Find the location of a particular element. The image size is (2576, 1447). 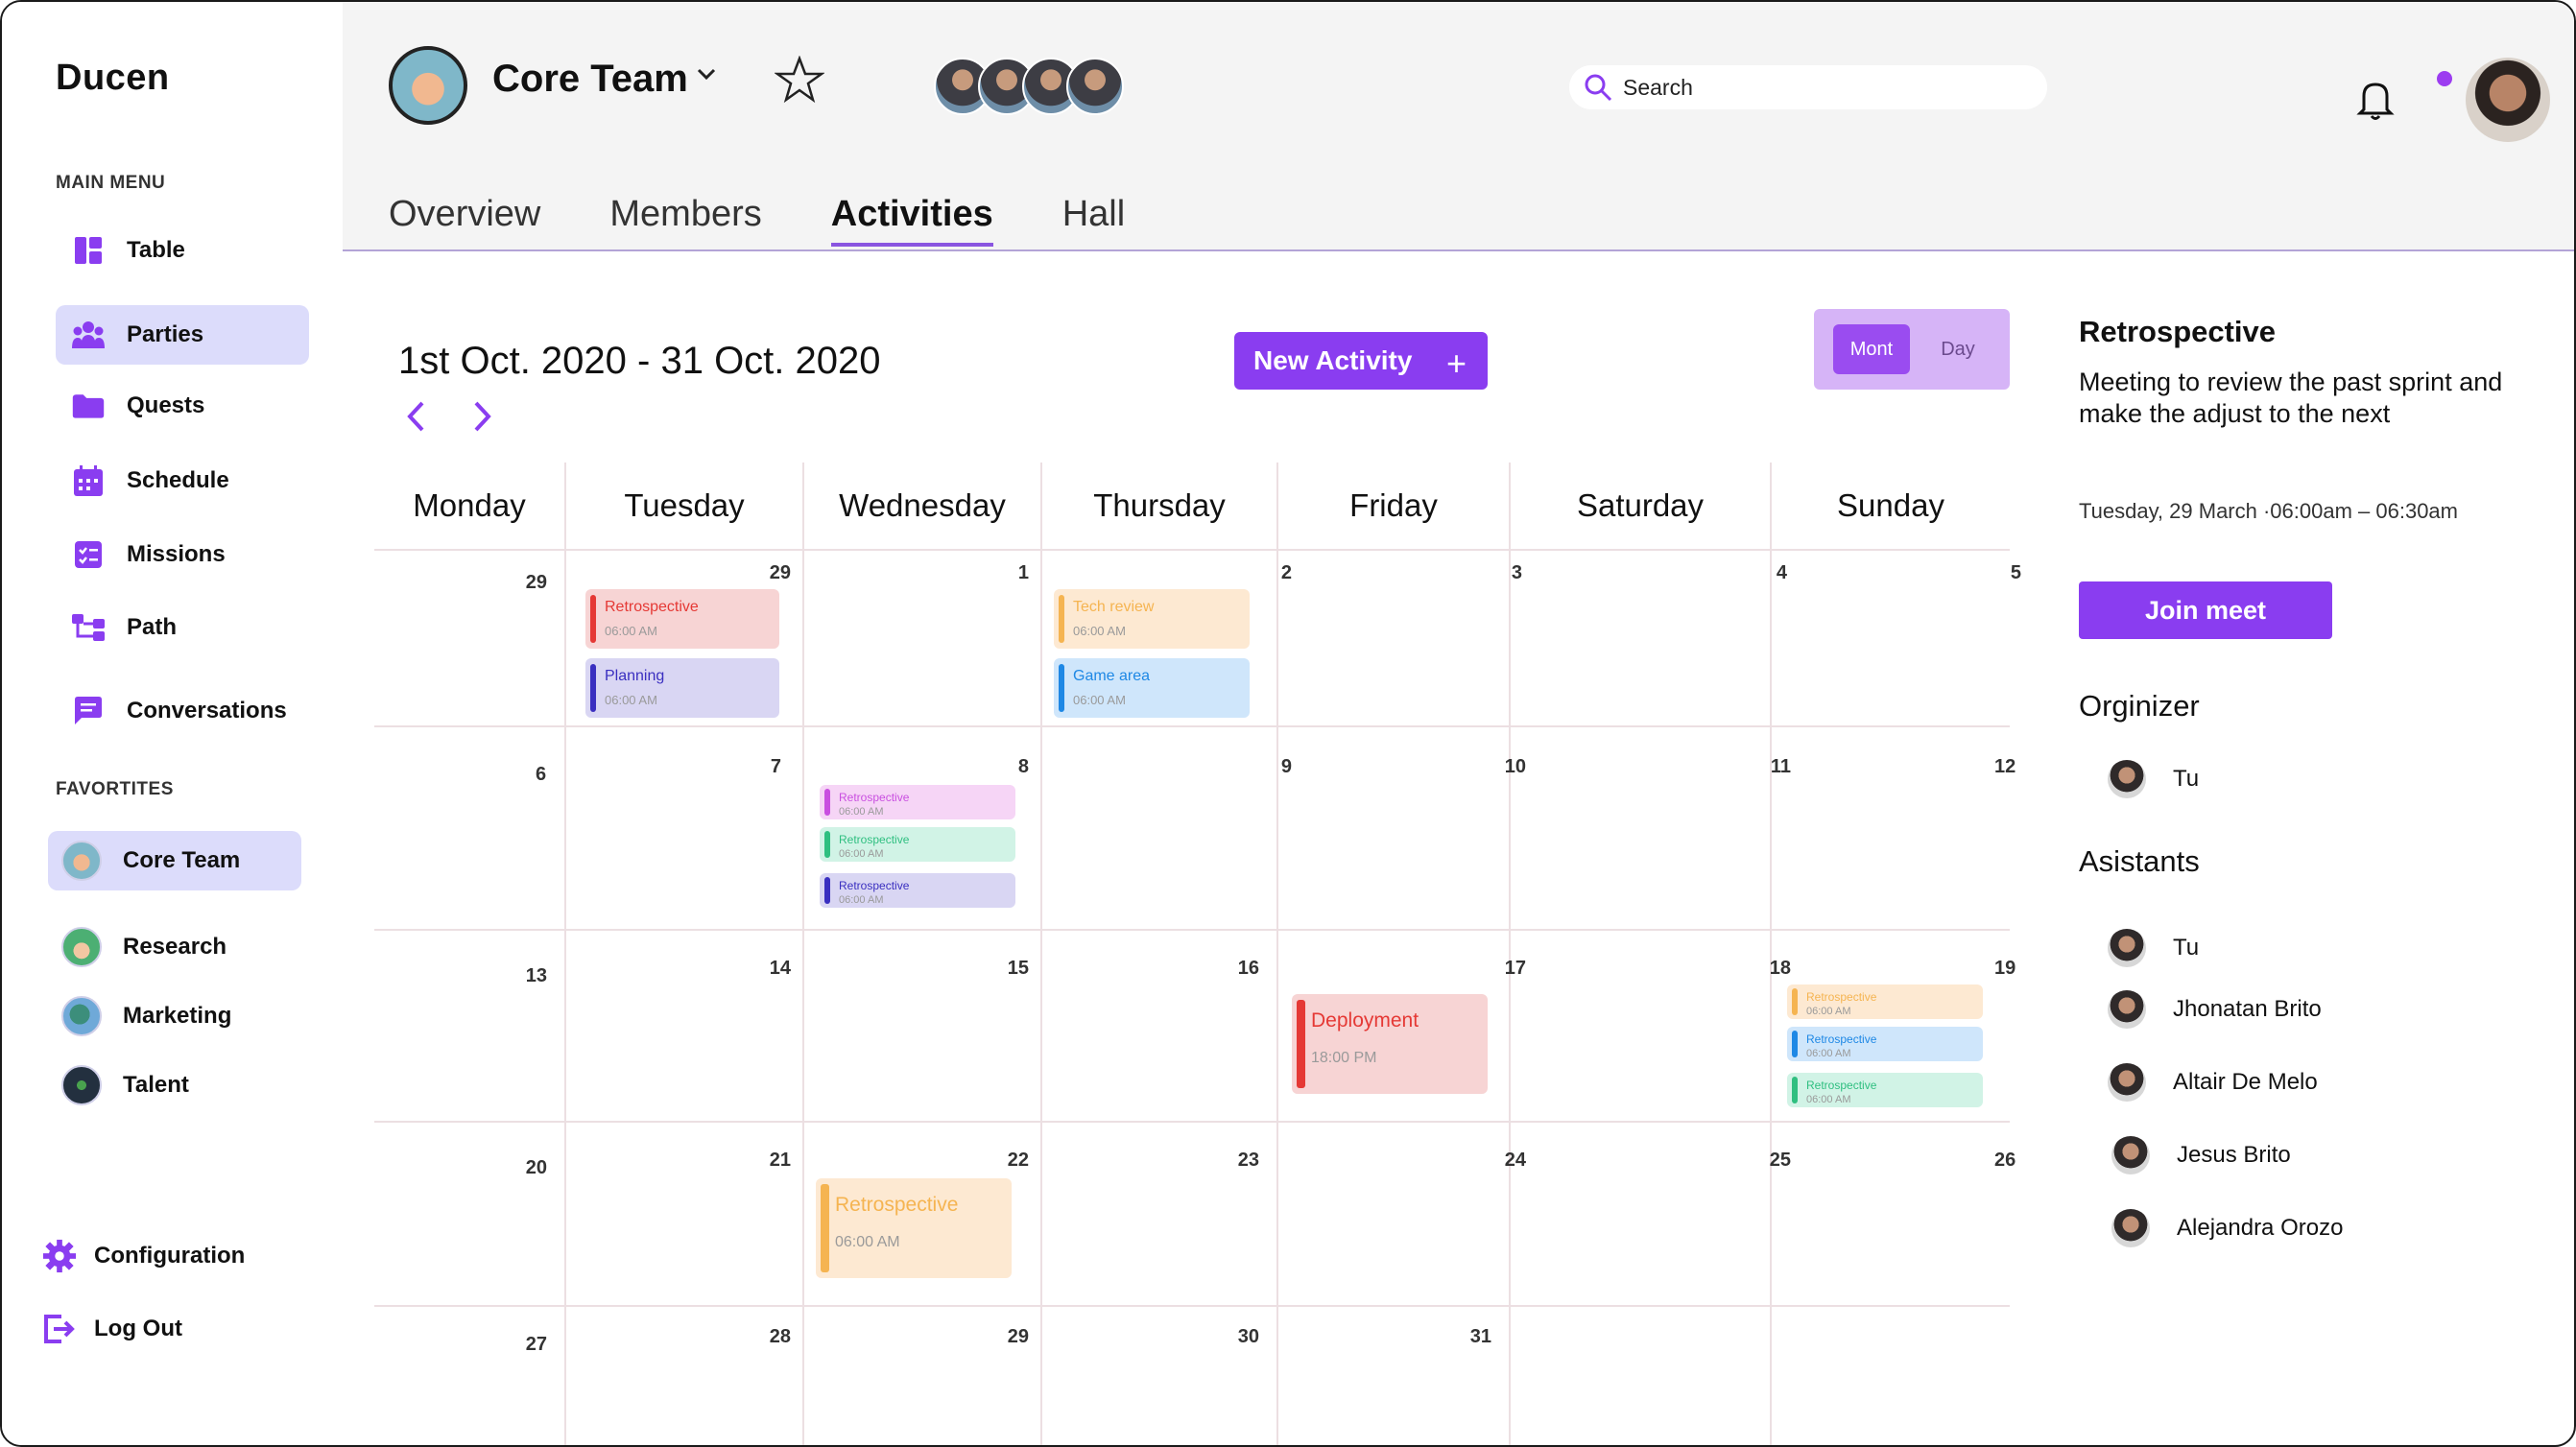

assistant-item: Jesus Brito is located at coordinates (2201, 1155).